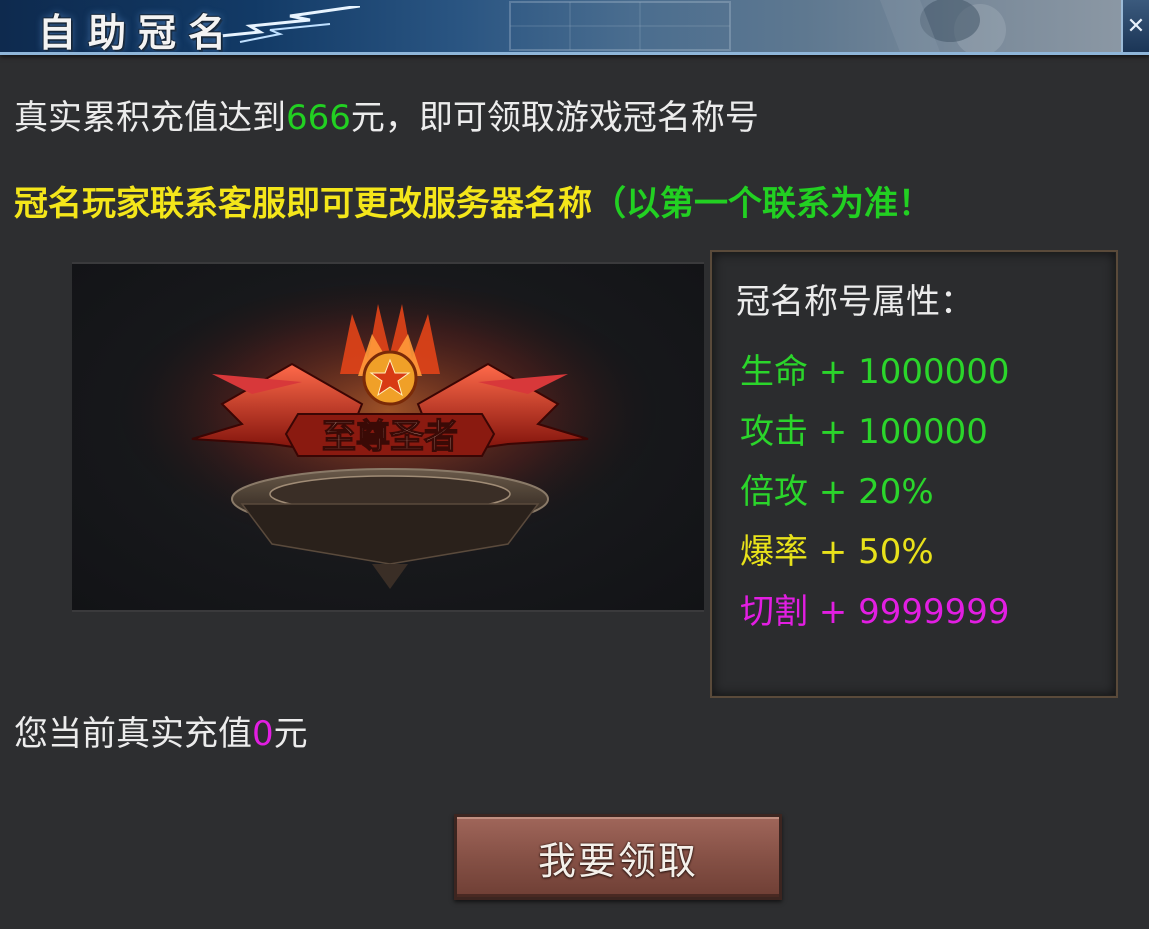 Image resolution: width=1149 pixels, height=929 pixels. I want to click on recharge-suffix: 元, so click(290, 734).